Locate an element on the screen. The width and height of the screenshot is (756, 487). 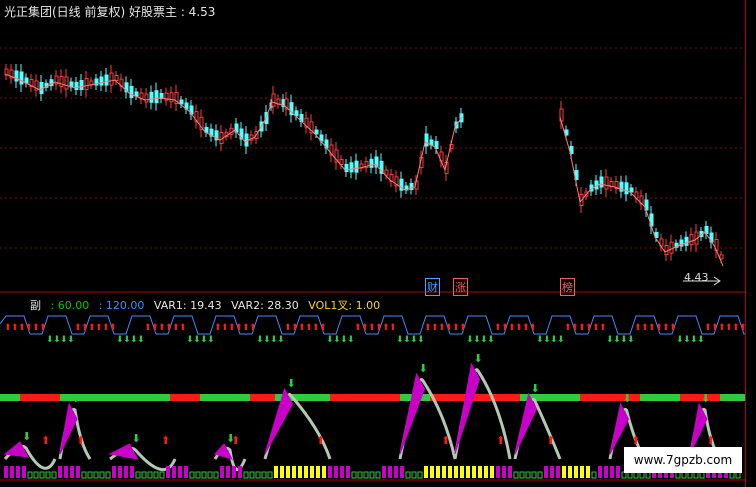
legend-item-var1: VAR1: 19.43 is located at coordinates (187, 305).